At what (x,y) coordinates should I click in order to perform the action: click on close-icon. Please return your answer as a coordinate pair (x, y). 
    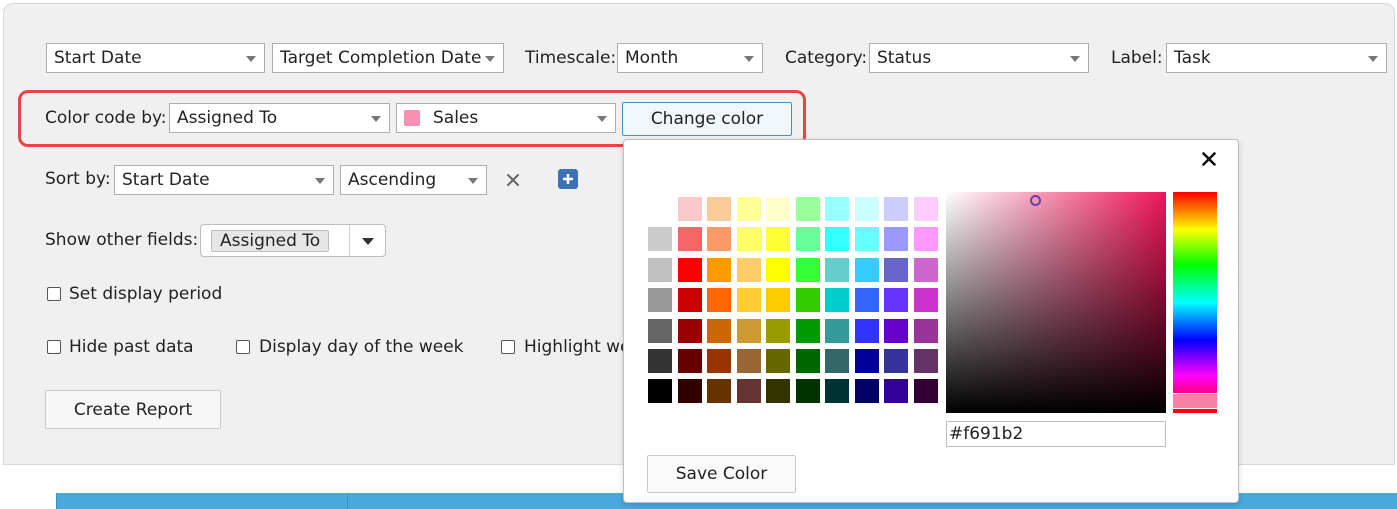
    Looking at the image, I should click on (1209, 159).